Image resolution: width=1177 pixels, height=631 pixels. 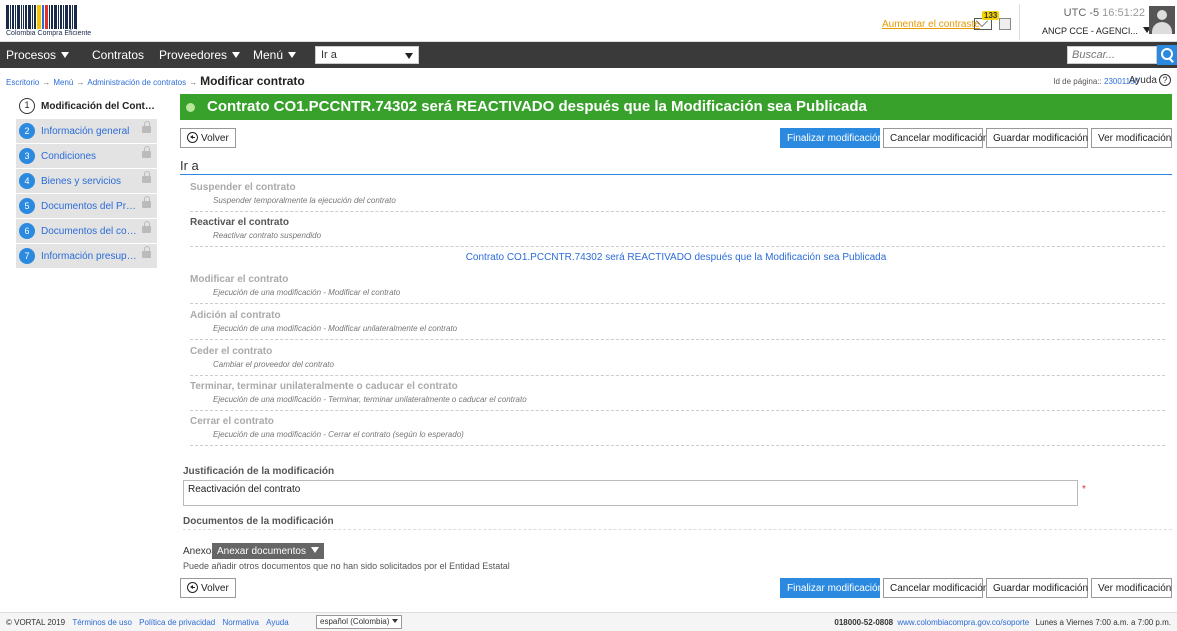 I want to click on nav-contratos: Contratos, so click(x=118, y=55).